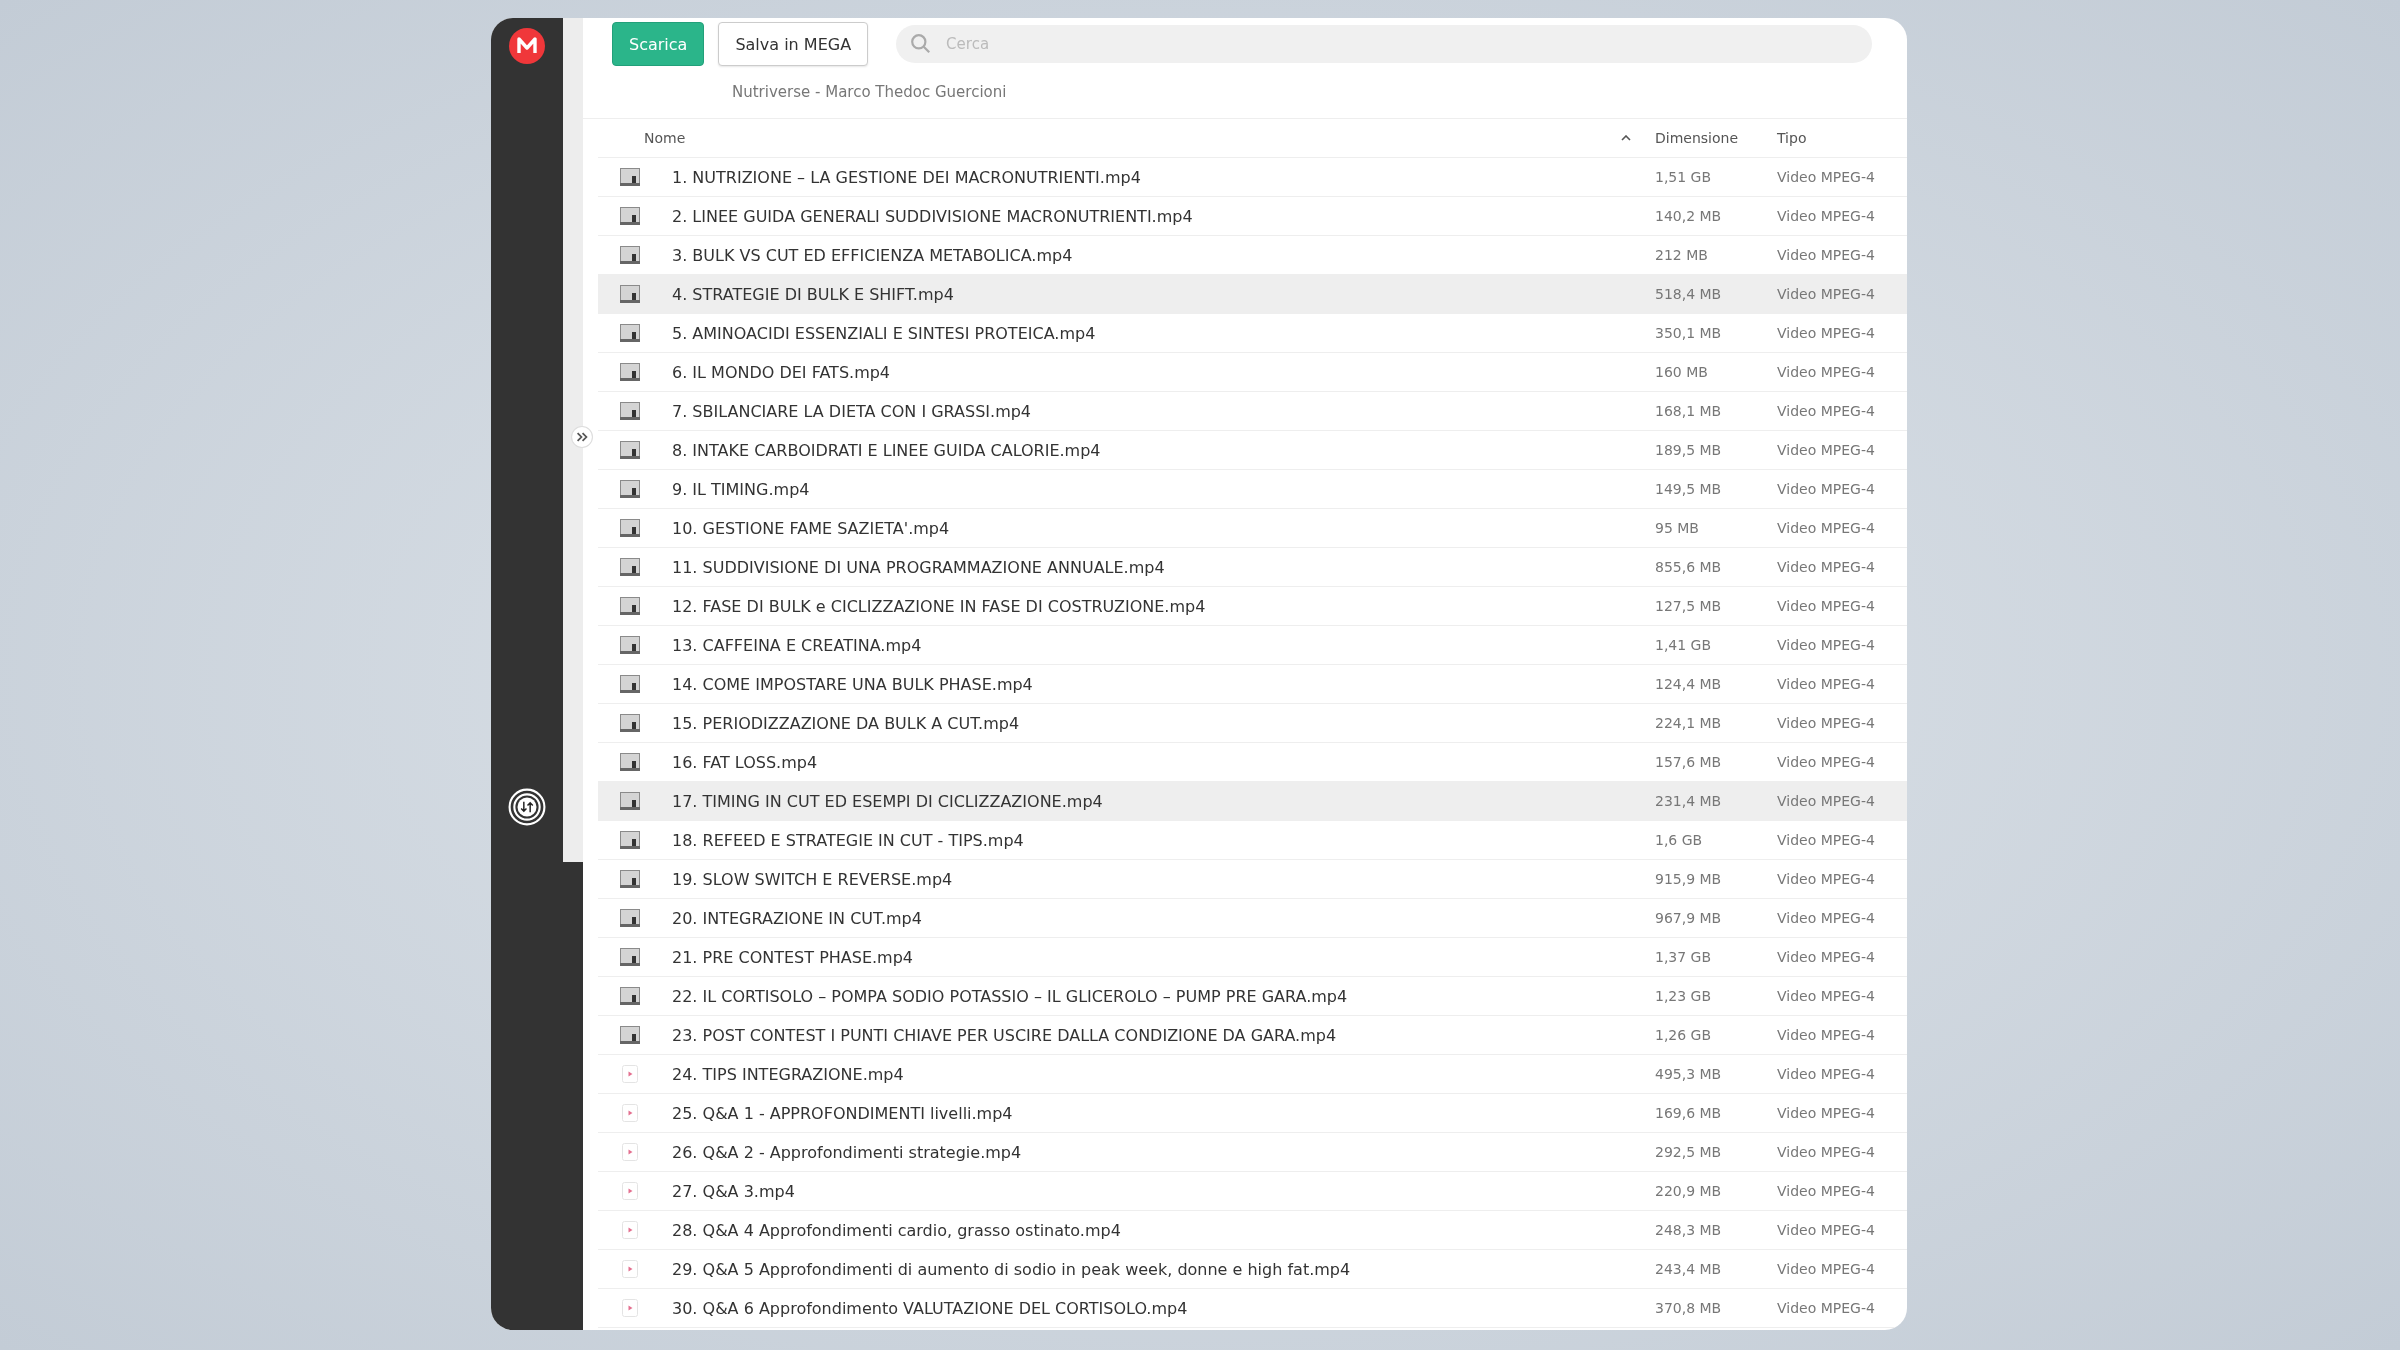 This screenshot has width=2400, height=1350. What do you see at coordinates (1688, 1230) in the screenshot?
I see `file-size: 248,3 MB` at bounding box center [1688, 1230].